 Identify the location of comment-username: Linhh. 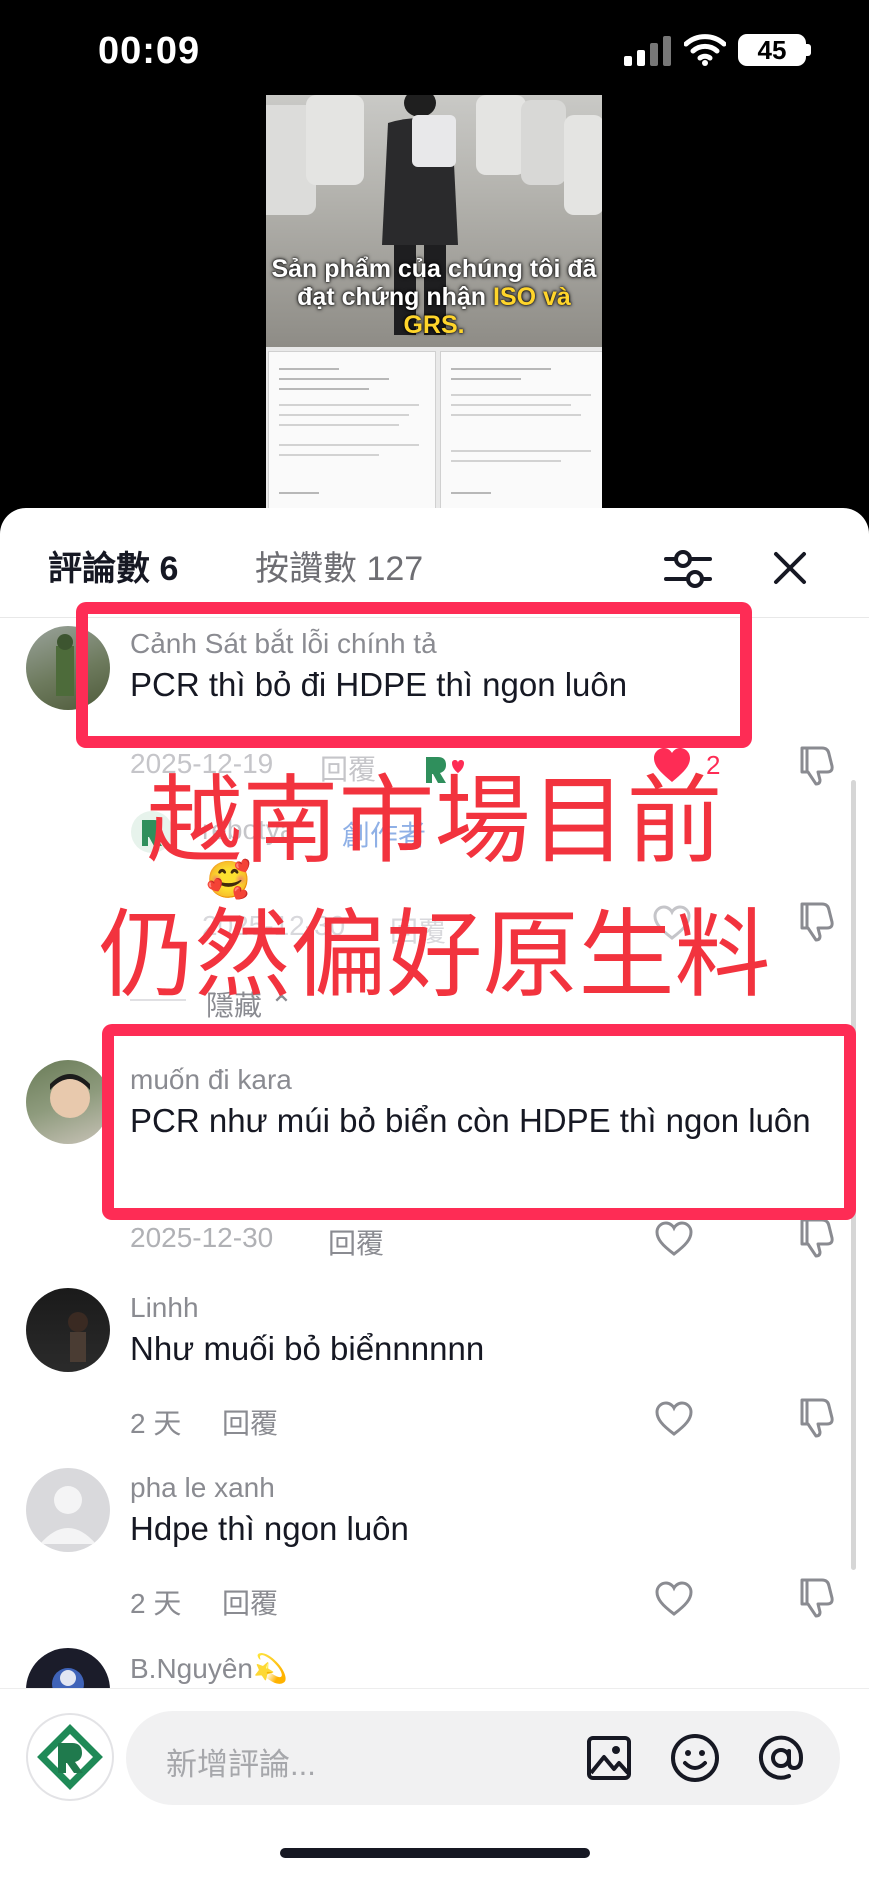
(164, 1308).